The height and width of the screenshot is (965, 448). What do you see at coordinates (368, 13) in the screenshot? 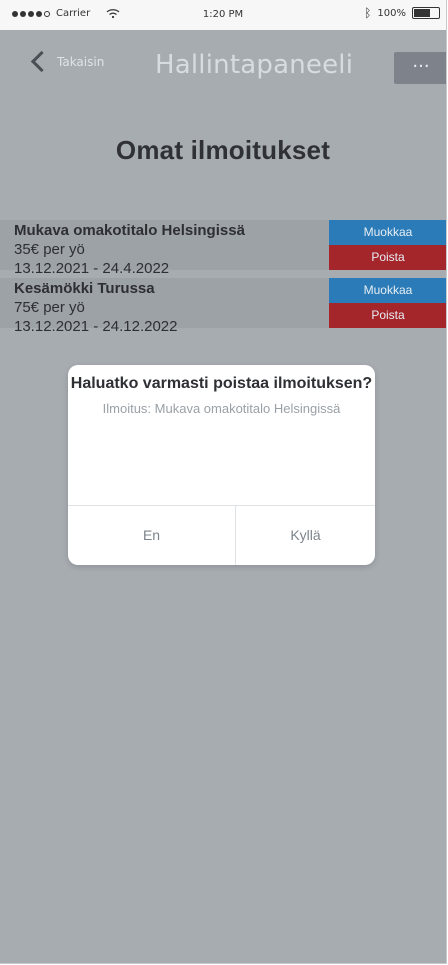
I see `bluetooth-icon: ᛒ` at bounding box center [368, 13].